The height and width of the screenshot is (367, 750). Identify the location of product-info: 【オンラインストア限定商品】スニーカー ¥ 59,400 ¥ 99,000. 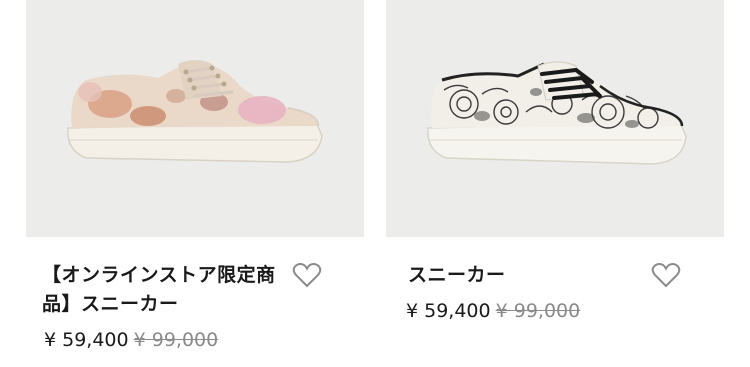
(195, 294).